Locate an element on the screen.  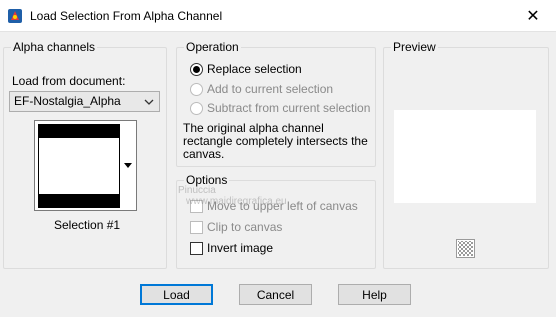
operation-label: Operation is located at coordinates (212, 47).